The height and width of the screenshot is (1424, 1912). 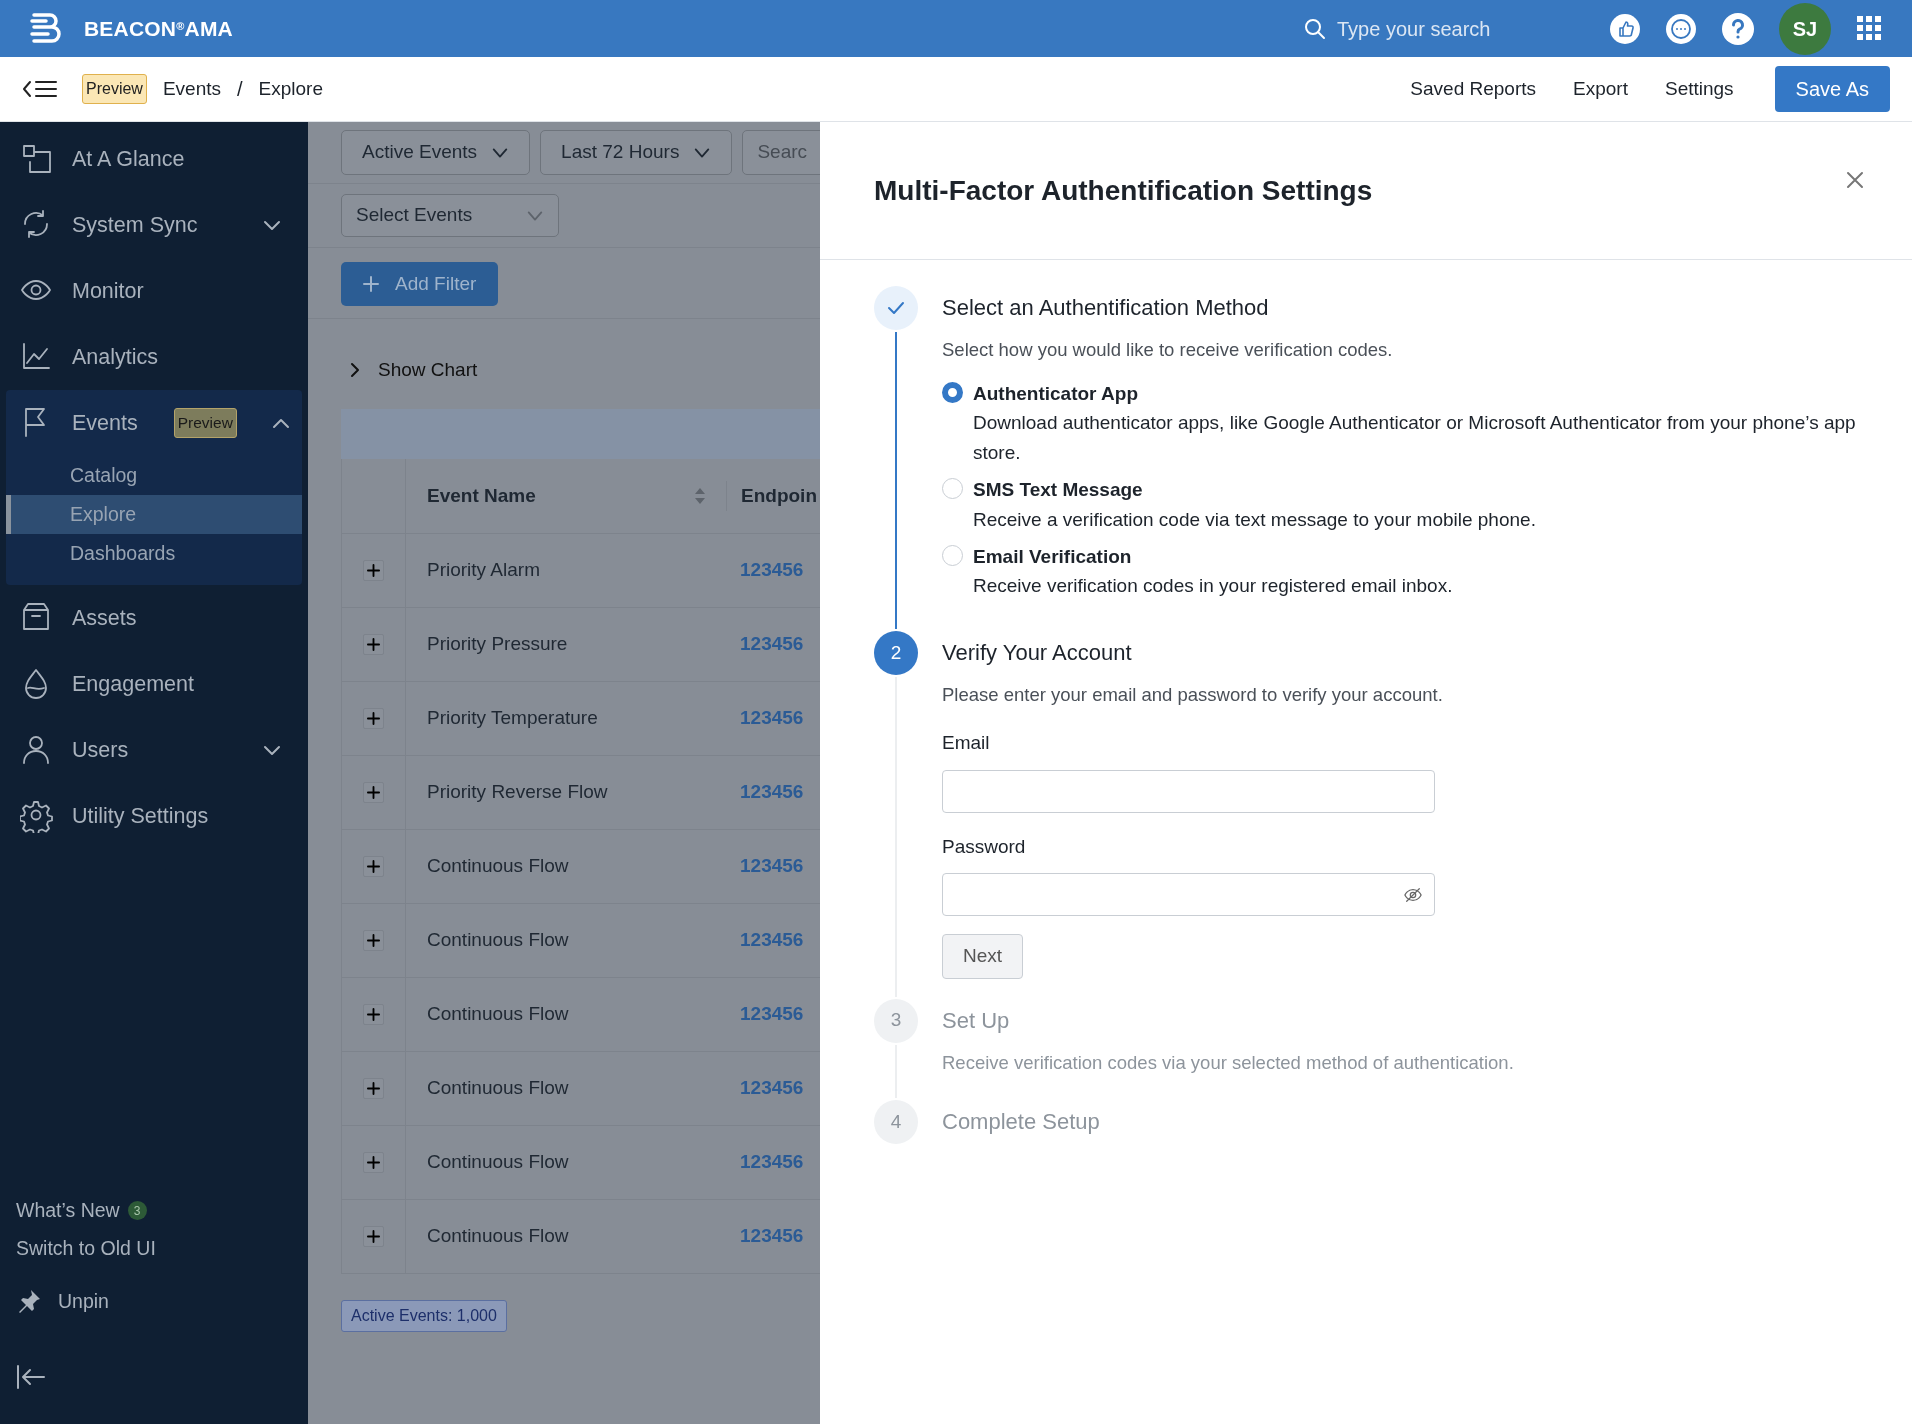 I want to click on sidebar-item: System Sync, so click(x=154, y=225).